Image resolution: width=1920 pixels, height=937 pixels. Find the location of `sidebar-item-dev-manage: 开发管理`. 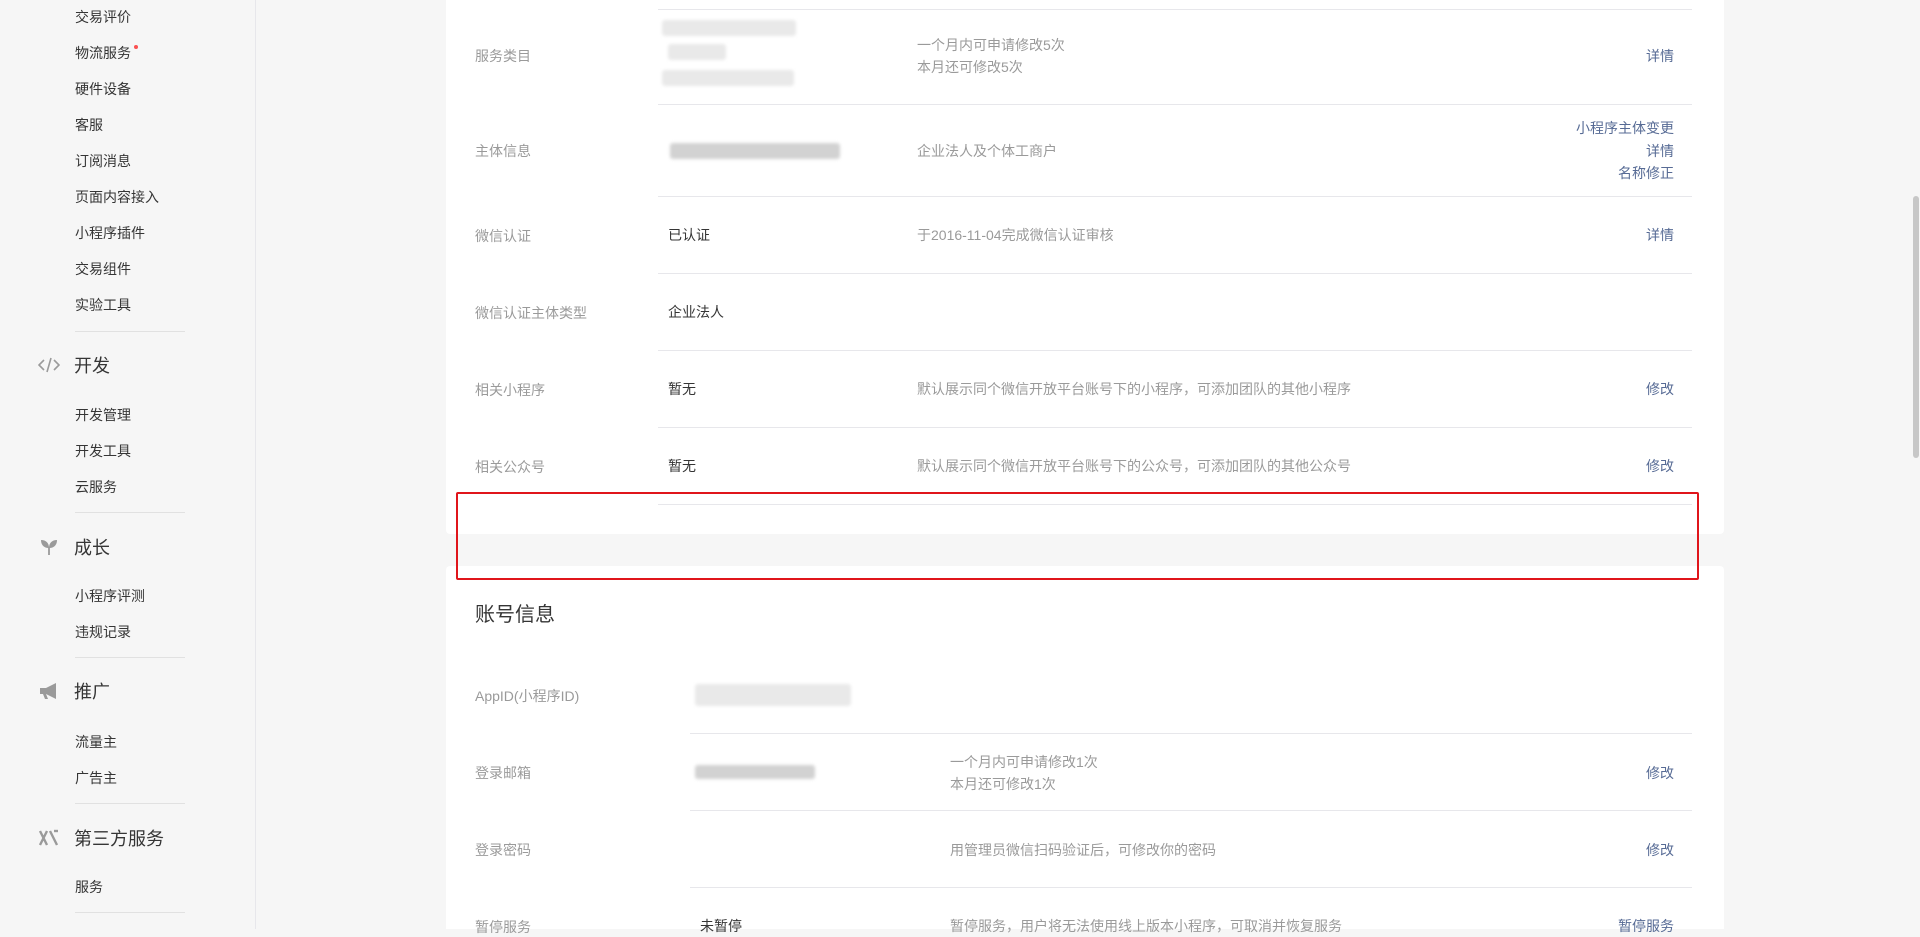

sidebar-item-dev-manage: 开发管理 is located at coordinates (103, 415).